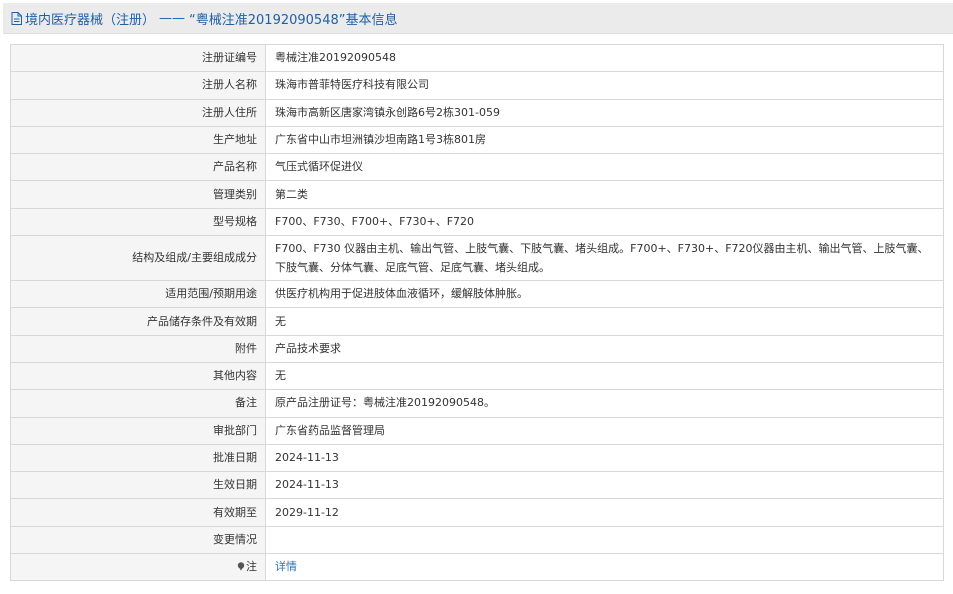  I want to click on title-category: 境内医疗器械（注册）, so click(90, 20).